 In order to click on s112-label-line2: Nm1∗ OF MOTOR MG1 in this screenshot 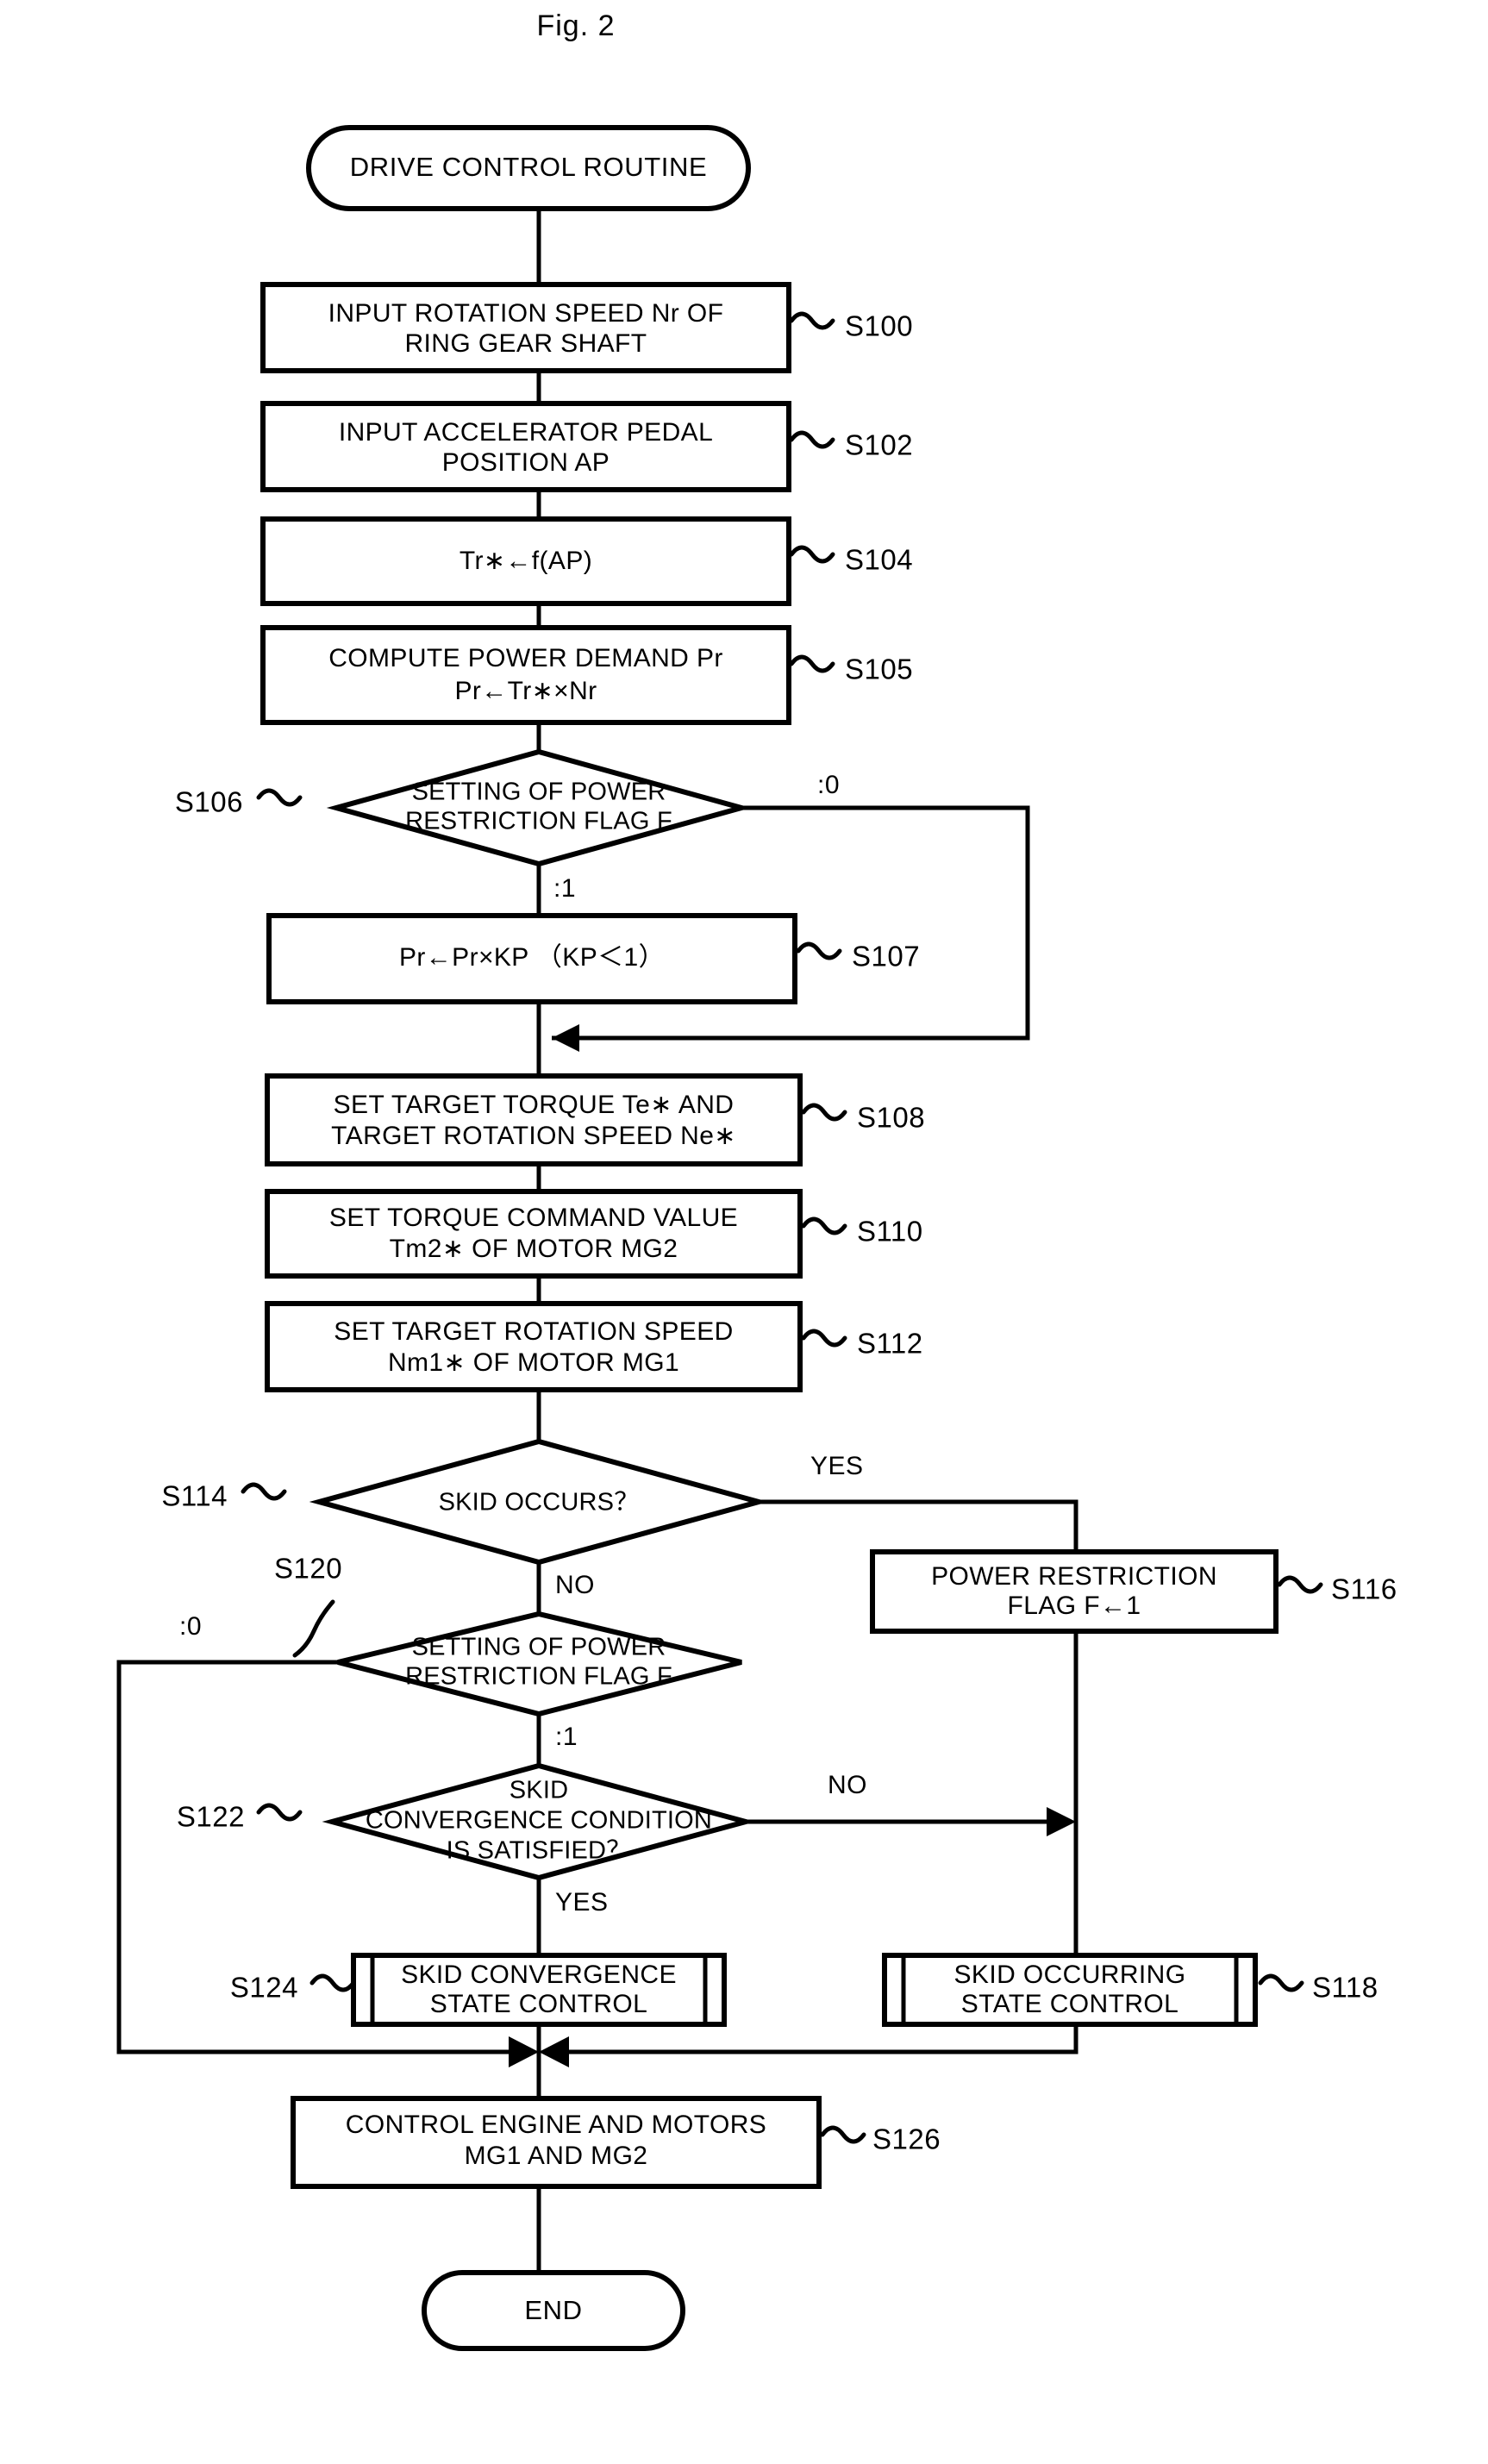, I will do `click(533, 1362)`.